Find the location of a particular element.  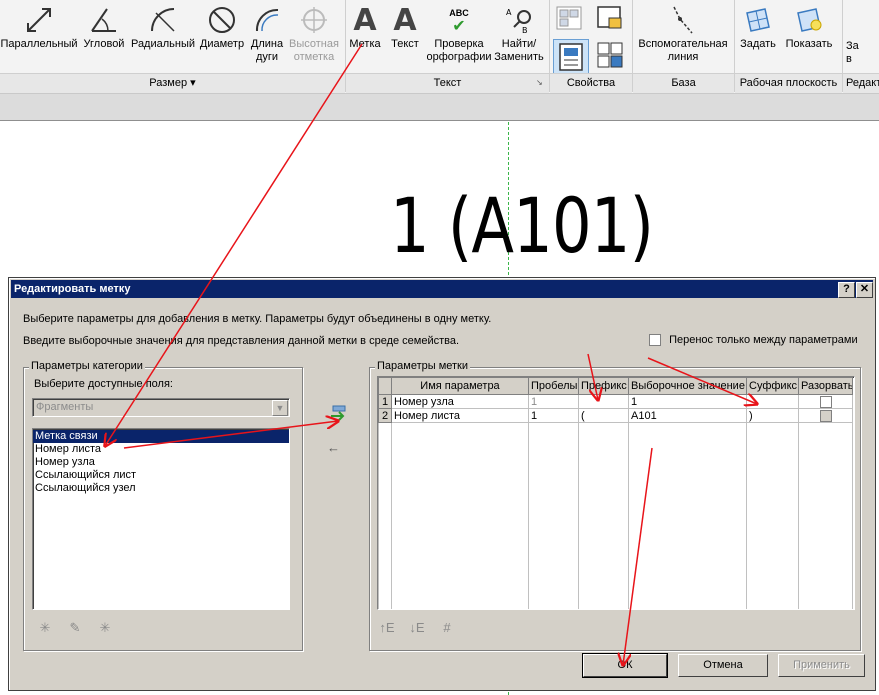

add-to-label-button is located at coordinates (338, 413).